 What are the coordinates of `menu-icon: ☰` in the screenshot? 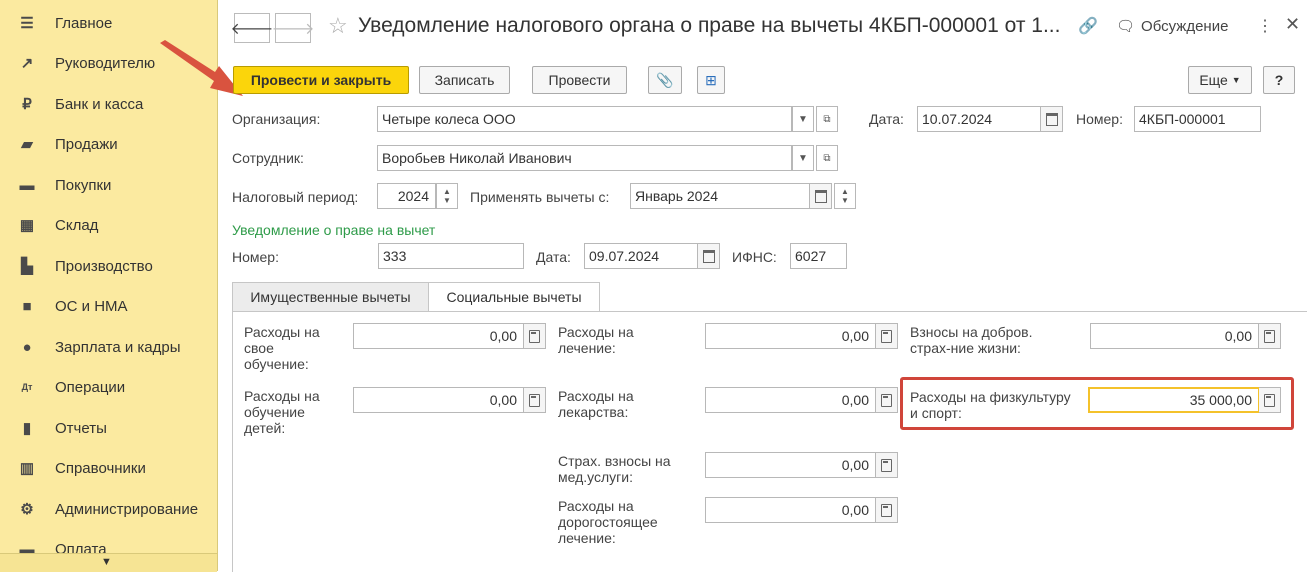 It's located at (27, 23).